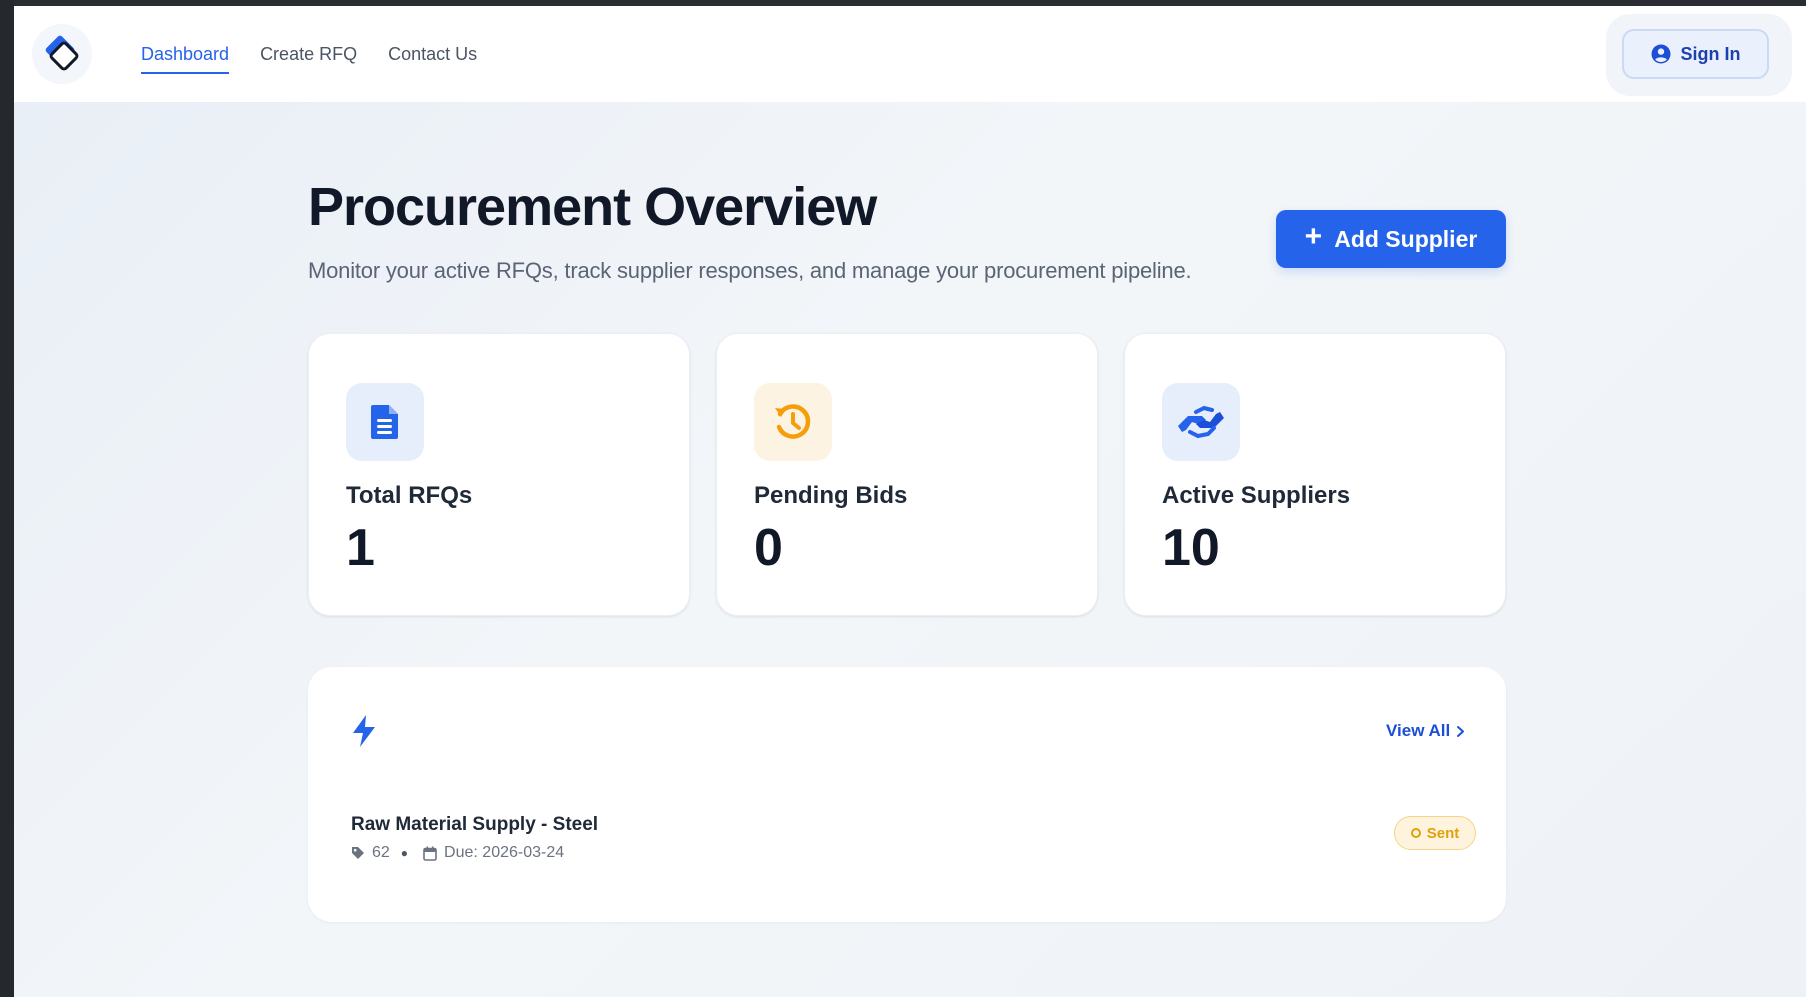  I want to click on calendar-icon, so click(430, 853).